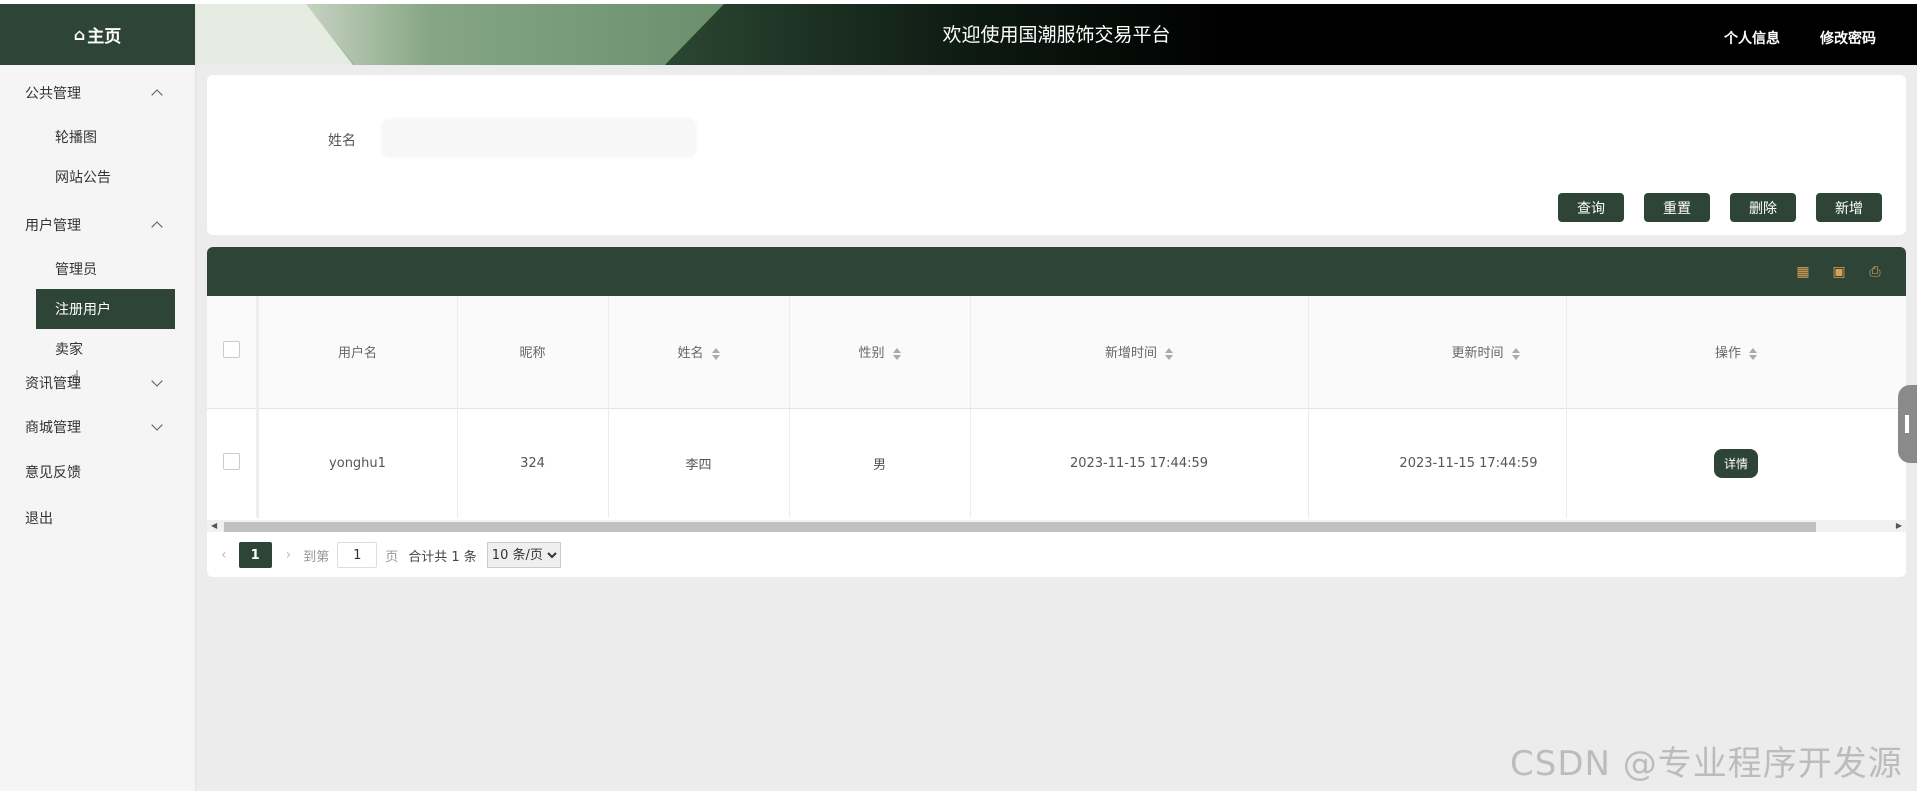 This screenshot has width=1917, height=791. Describe the element at coordinates (1706, 764) in the screenshot. I see `watermark: CSDN @专业程序开发源` at that location.